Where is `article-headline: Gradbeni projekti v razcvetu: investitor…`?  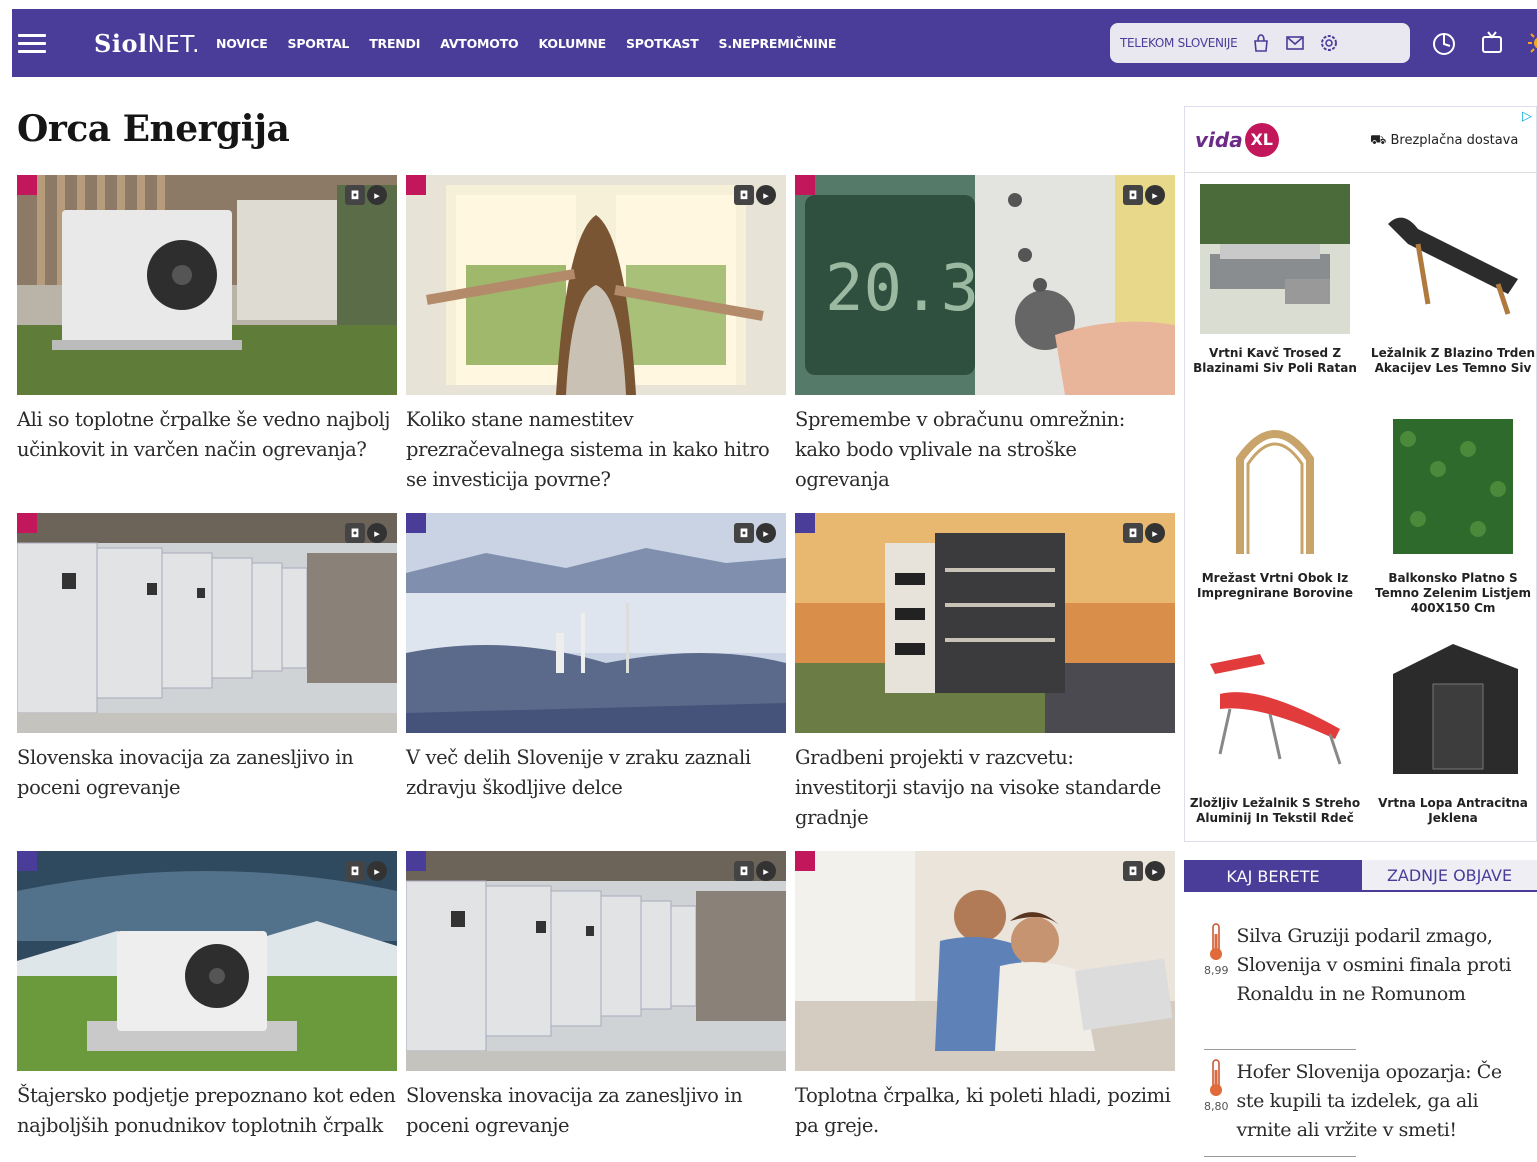 article-headline: Gradbeni projekti v razcvetu: investitor… is located at coordinates (985, 788).